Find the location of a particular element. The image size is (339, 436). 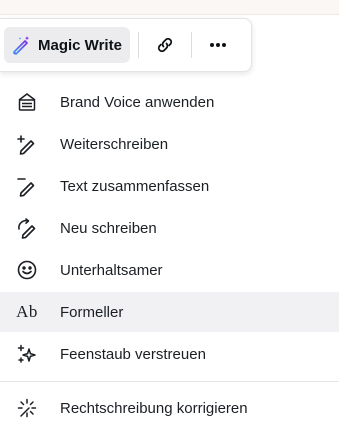

menu-item-label: Formeller is located at coordinates (92, 312).